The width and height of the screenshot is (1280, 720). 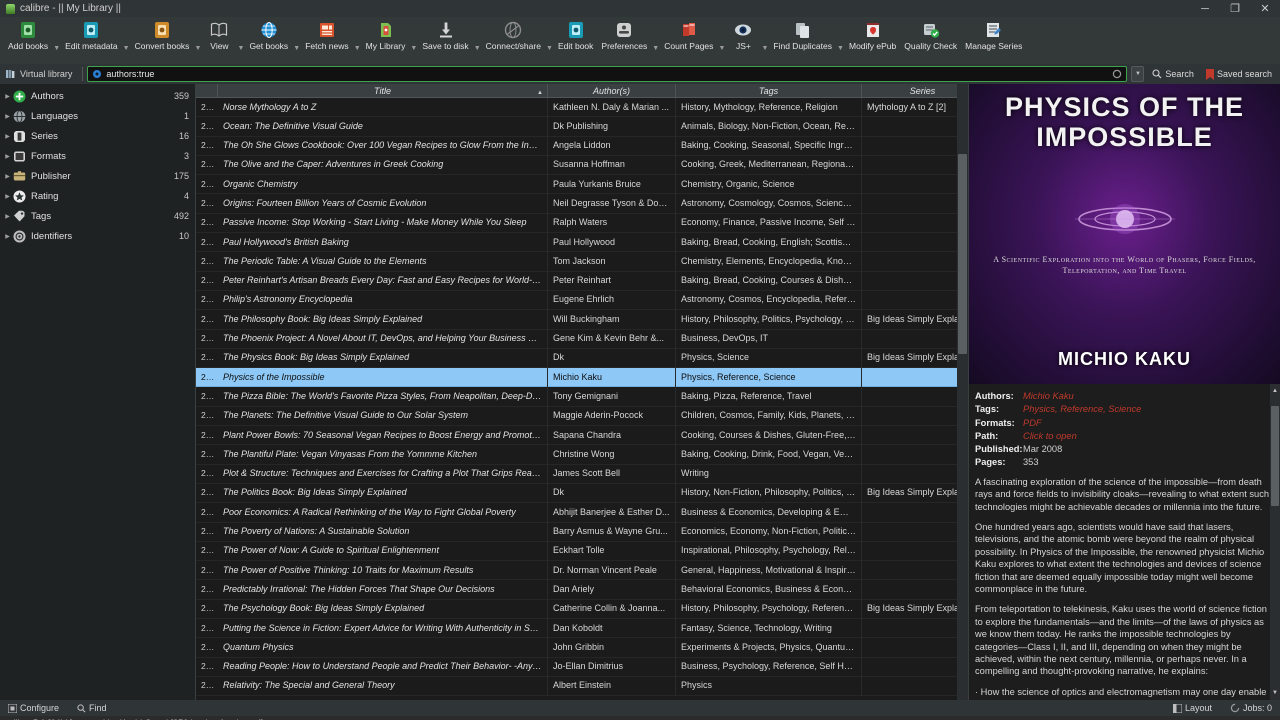 What do you see at coordinates (383, 91) in the screenshot?
I see `column-header-title: Title ▲` at bounding box center [383, 91].